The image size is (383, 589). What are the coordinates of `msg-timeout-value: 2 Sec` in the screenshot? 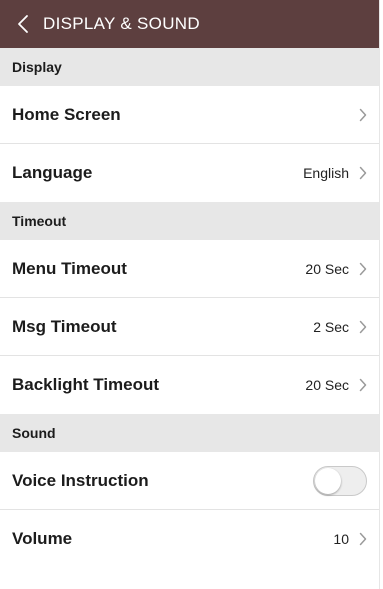 It's located at (331, 326).